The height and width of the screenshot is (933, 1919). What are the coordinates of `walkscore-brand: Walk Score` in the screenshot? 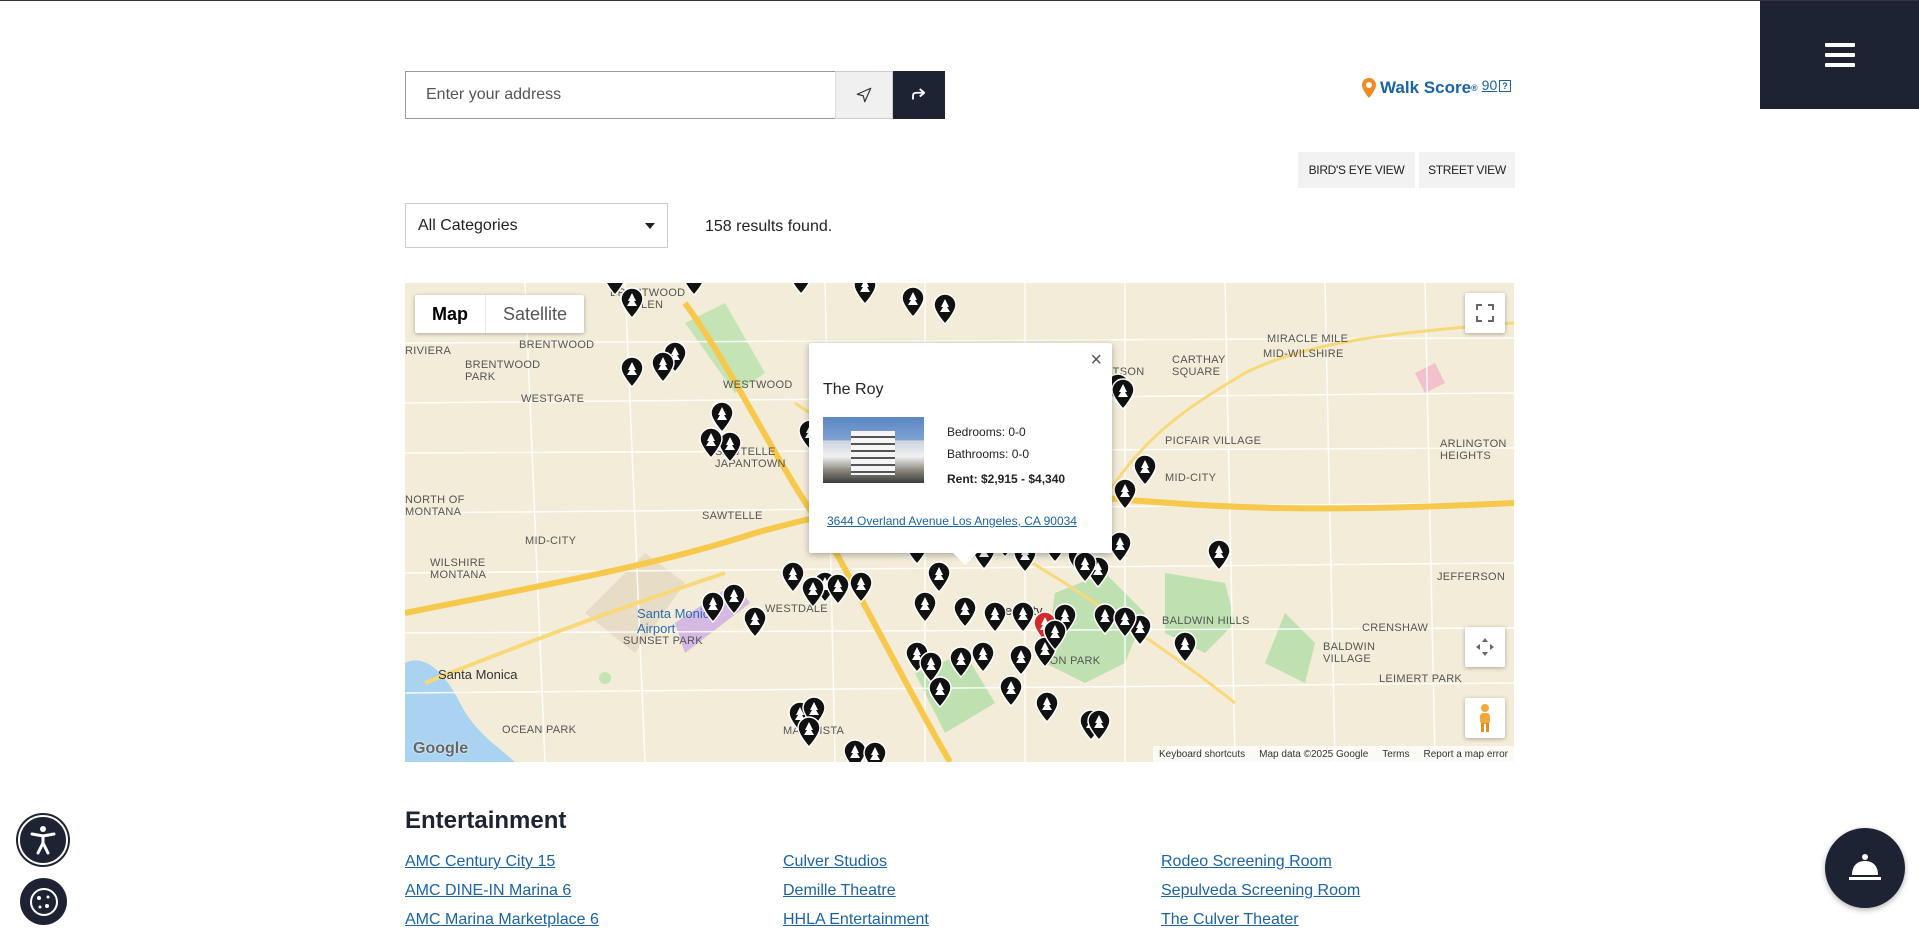 It's located at (1426, 87).